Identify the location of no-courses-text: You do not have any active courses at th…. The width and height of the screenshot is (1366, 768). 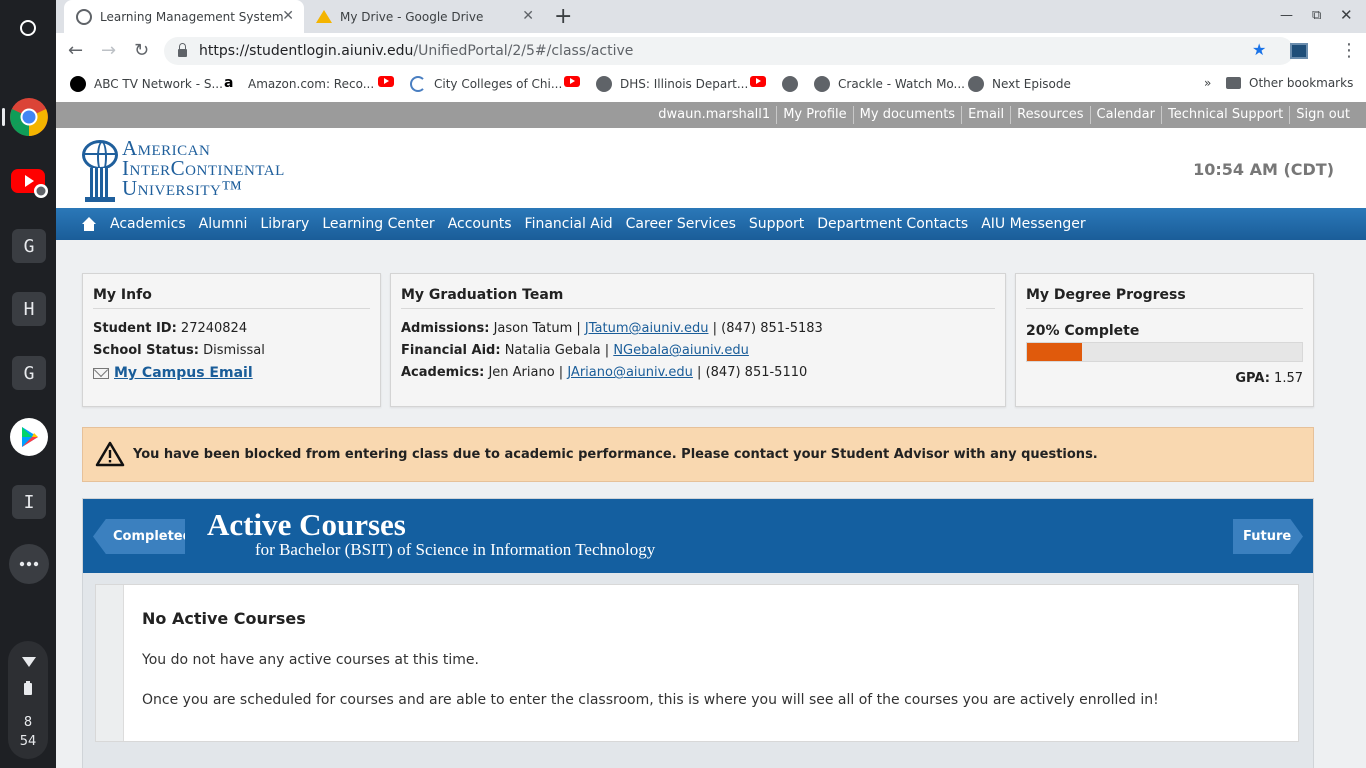
(310, 660).